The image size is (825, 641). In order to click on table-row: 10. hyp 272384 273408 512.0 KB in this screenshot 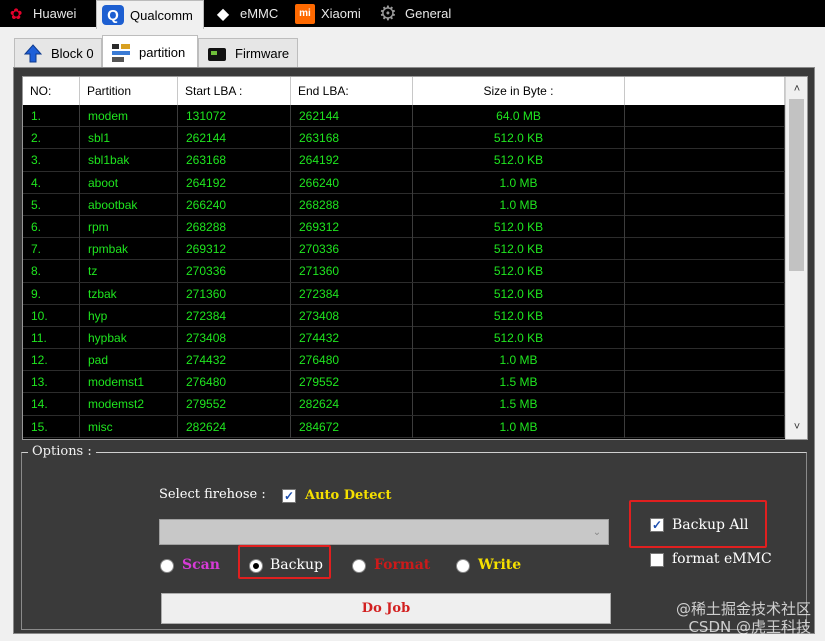, I will do `click(404, 315)`.